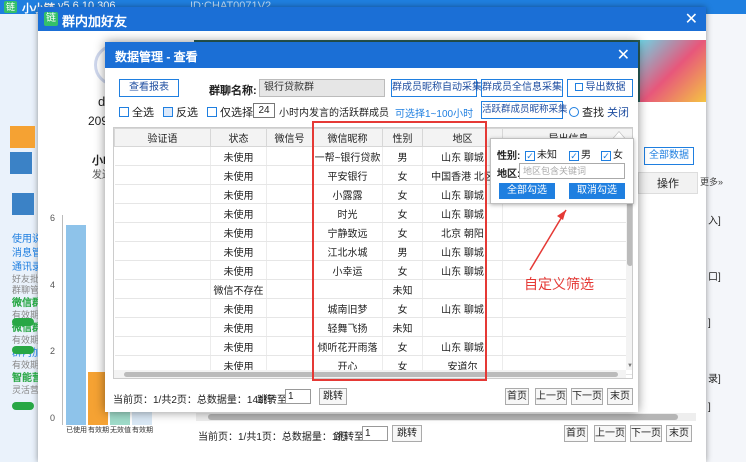  I want to click on group-name-label: 群聊名称:, so click(233, 91).